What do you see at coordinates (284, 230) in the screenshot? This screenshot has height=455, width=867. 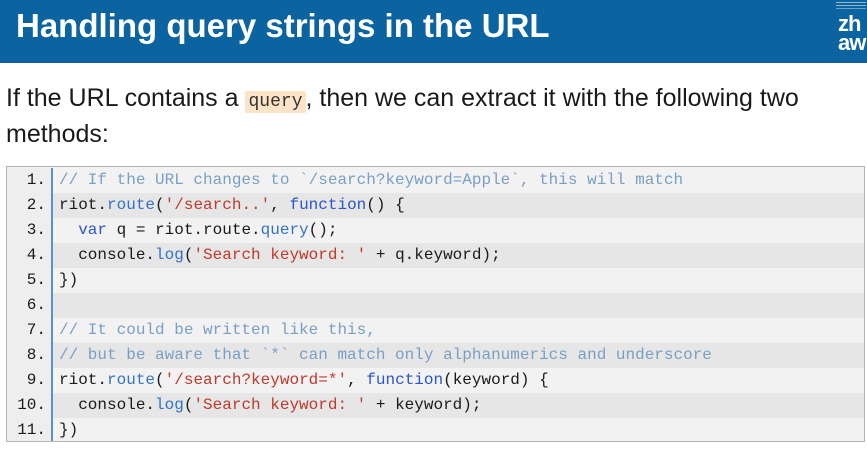 I see `code-function: query` at bounding box center [284, 230].